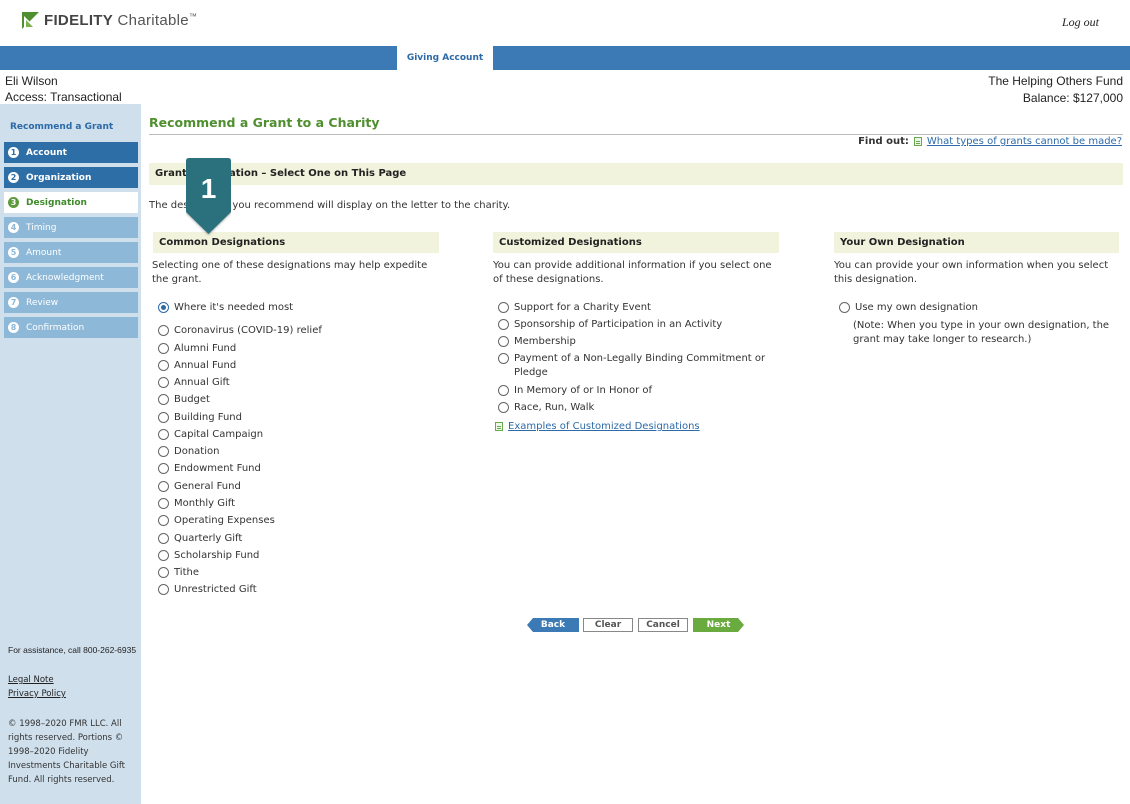  Describe the element at coordinates (718, 625) in the screenshot. I see `next-button: Next` at that location.